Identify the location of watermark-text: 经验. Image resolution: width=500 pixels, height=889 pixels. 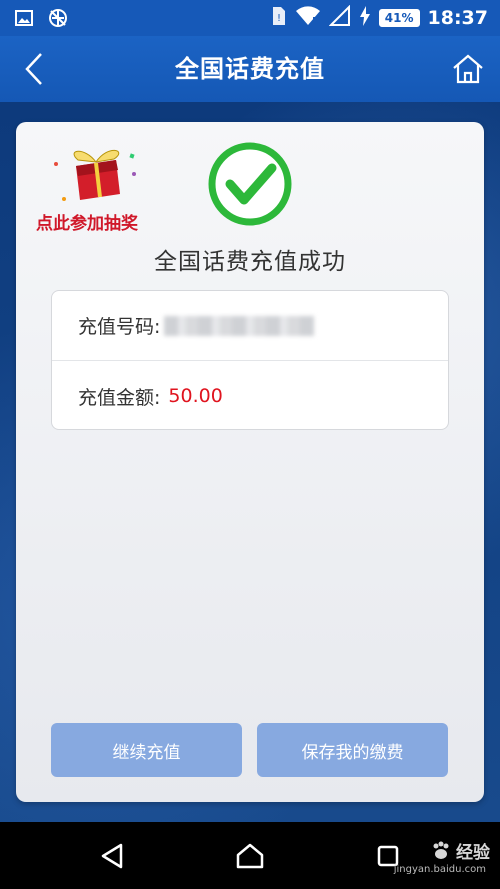
(473, 853).